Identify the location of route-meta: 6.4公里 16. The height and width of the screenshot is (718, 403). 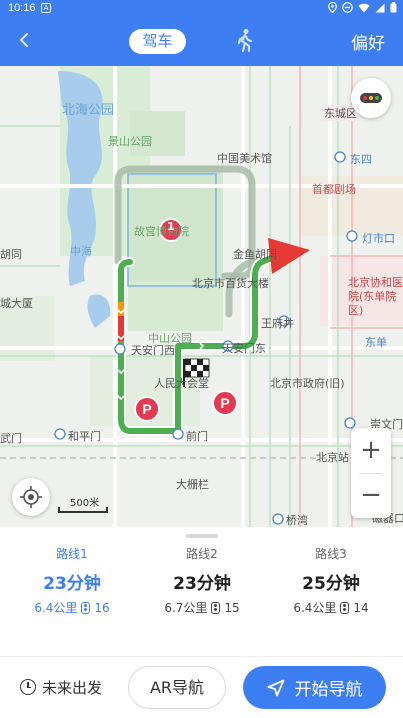
(72, 607).